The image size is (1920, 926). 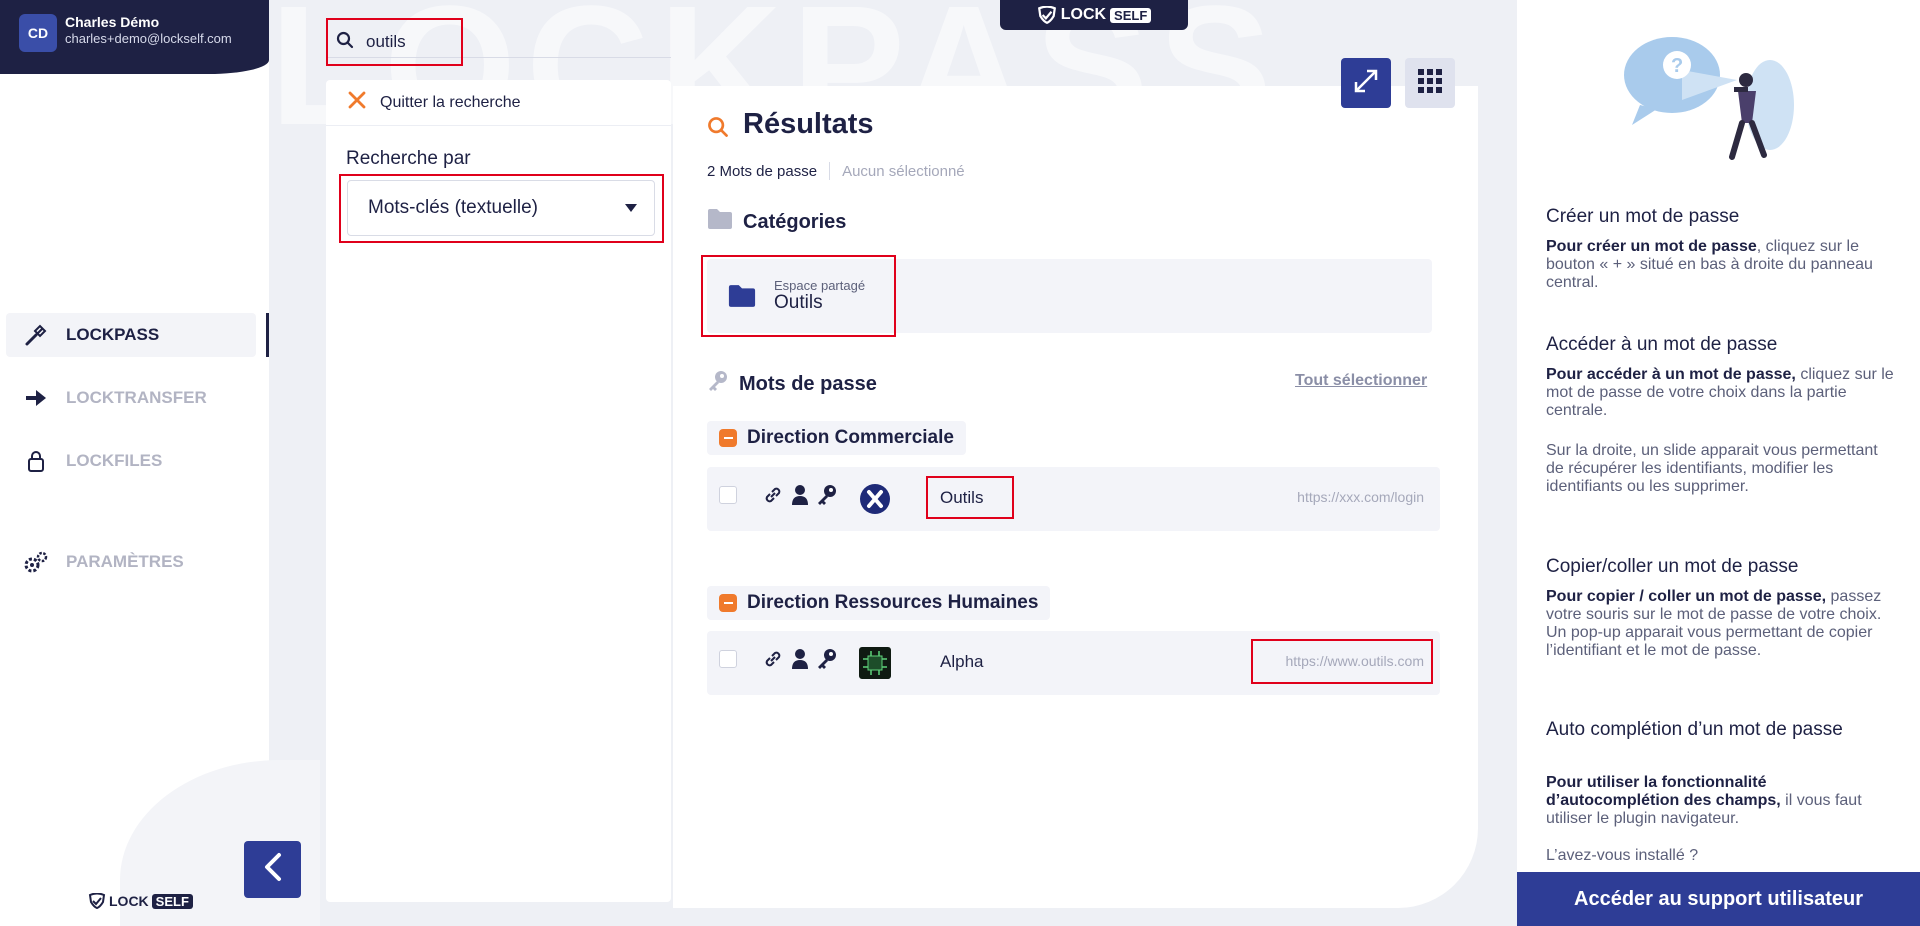 What do you see at coordinates (836, 171) in the screenshot?
I see `results-summary: 2 Mots de passe Aucun sélectionné` at bounding box center [836, 171].